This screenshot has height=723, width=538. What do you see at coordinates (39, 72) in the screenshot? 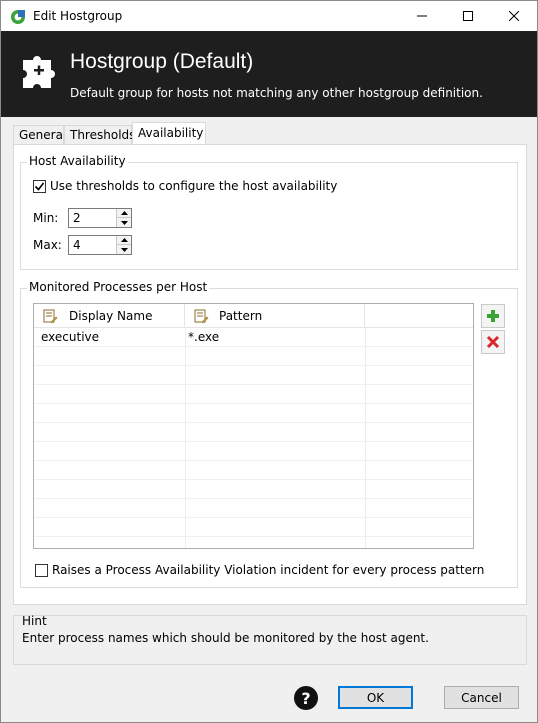
I see `hostgroup-puzzle-icon` at bounding box center [39, 72].